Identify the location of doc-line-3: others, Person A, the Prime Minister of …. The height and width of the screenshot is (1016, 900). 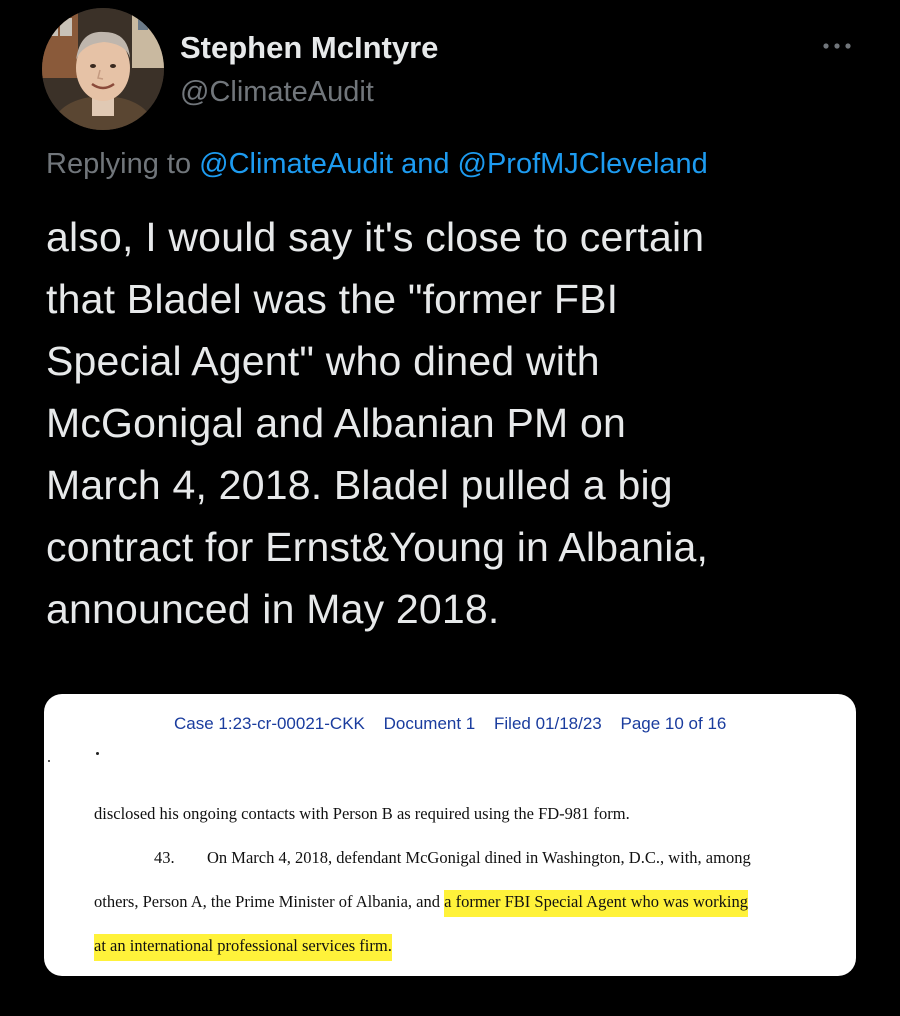
(421, 903).